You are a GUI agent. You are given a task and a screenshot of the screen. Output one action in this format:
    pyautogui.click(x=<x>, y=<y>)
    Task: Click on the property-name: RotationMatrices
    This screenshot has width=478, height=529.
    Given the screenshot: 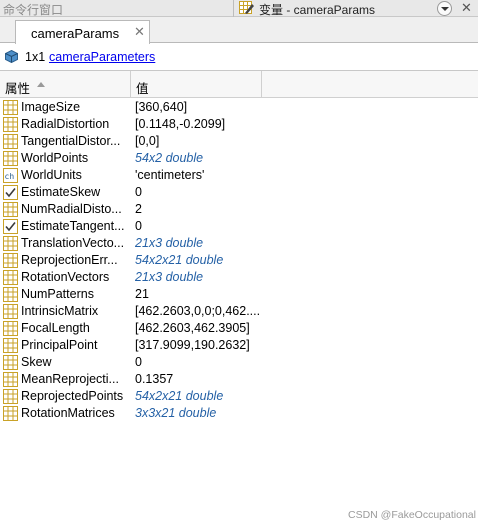 What is the action you would take?
    pyautogui.click(x=75, y=413)
    